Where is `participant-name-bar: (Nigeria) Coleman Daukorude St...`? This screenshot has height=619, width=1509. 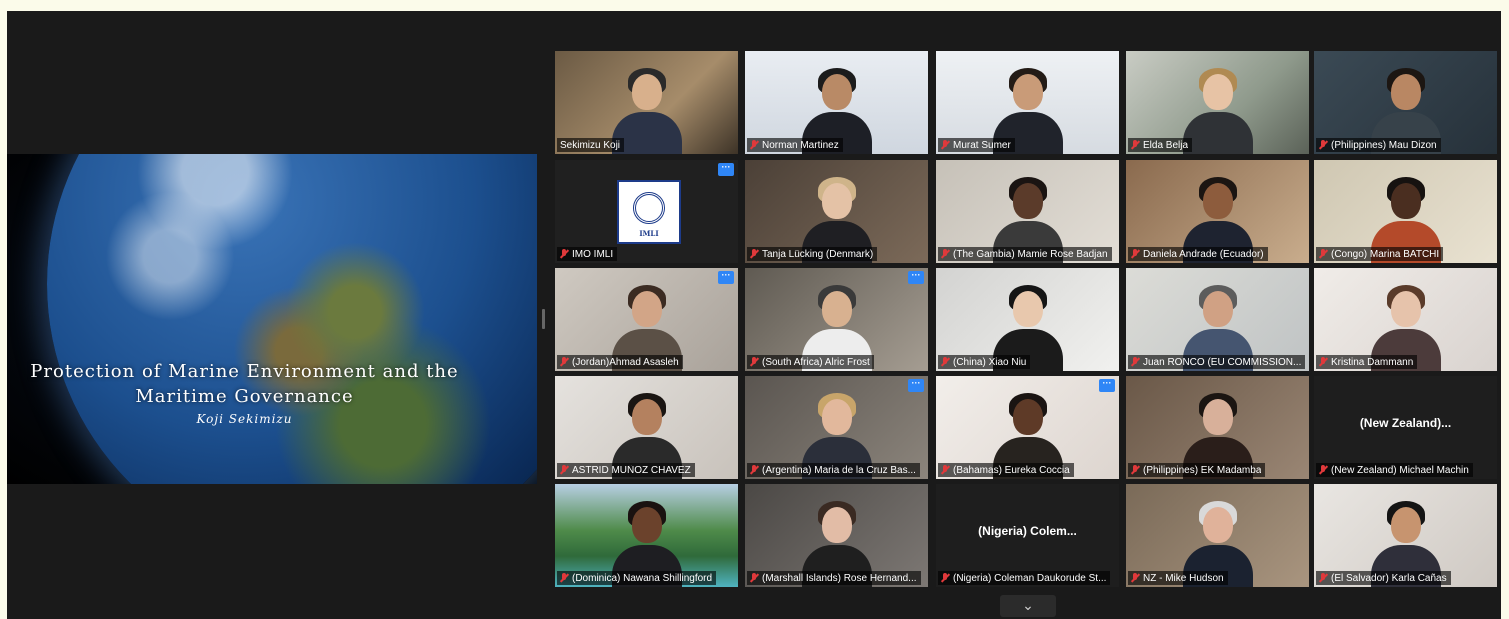
participant-name-bar: (Nigeria) Coleman Daukorude St... is located at coordinates (1024, 578).